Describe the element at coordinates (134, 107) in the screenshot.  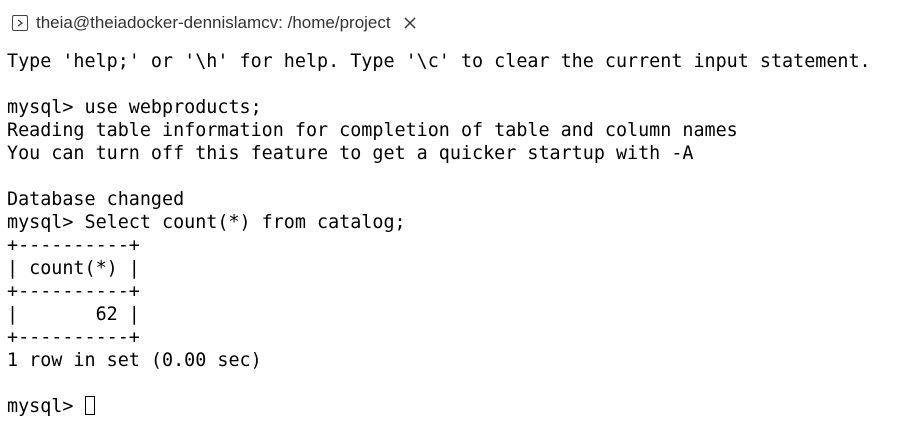
I see `terminal-line: mysql> use webproducts;` at that location.